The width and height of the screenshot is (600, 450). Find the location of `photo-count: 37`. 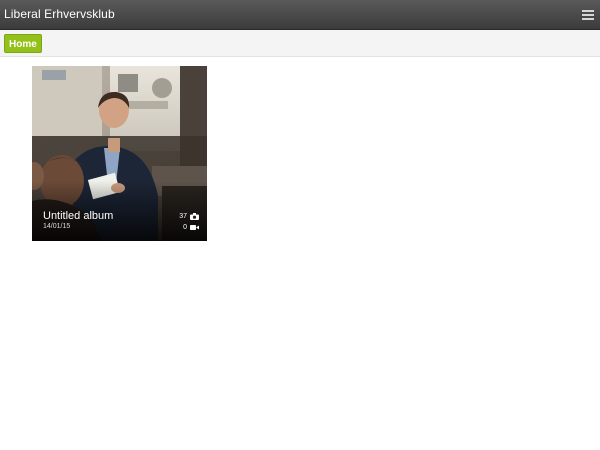

photo-count: 37 is located at coordinates (189, 216).